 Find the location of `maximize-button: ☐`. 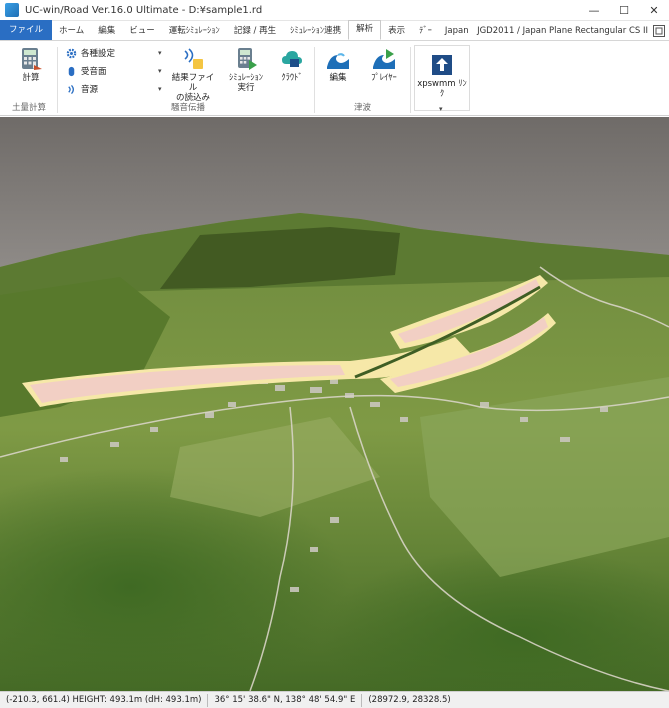

maximize-button: ☐ is located at coordinates (624, 10).